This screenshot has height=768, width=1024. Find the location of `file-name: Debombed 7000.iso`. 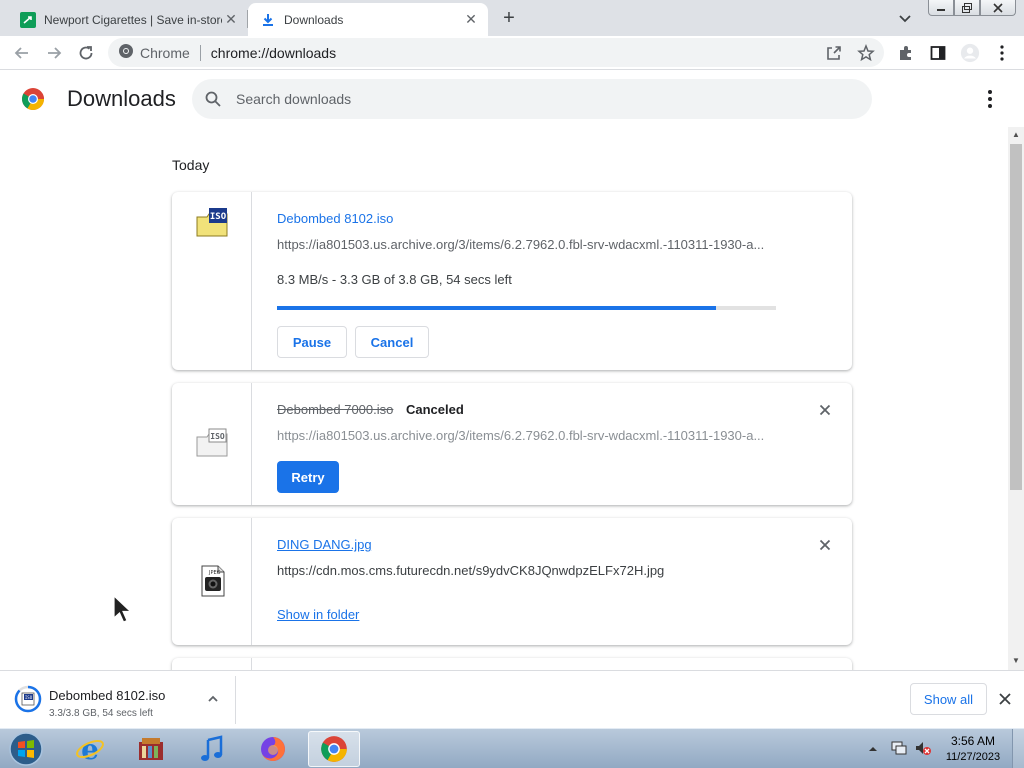

file-name: Debombed 7000.iso is located at coordinates (335, 409).